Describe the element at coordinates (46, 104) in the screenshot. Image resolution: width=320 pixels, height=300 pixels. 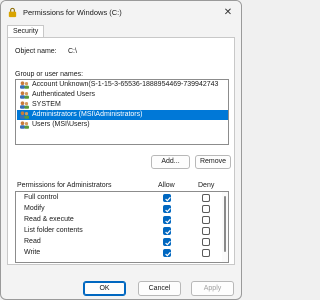
I see `user-name: SYSTEM` at that location.